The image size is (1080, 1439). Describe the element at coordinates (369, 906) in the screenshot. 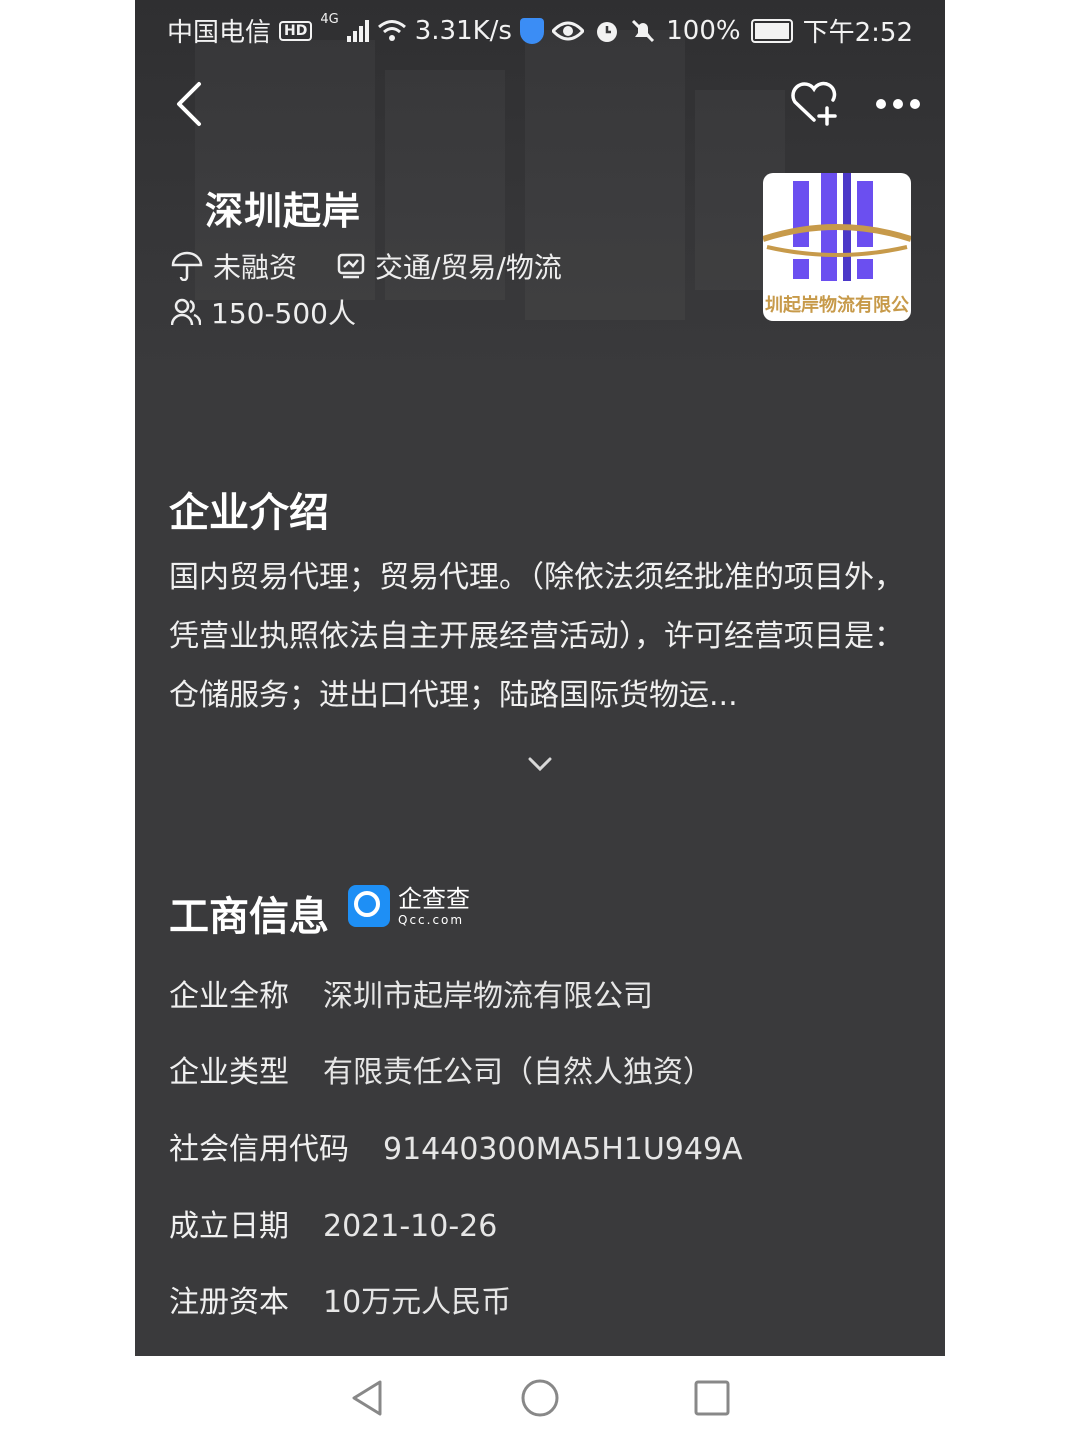

I see `qcc-logo-icon` at that location.